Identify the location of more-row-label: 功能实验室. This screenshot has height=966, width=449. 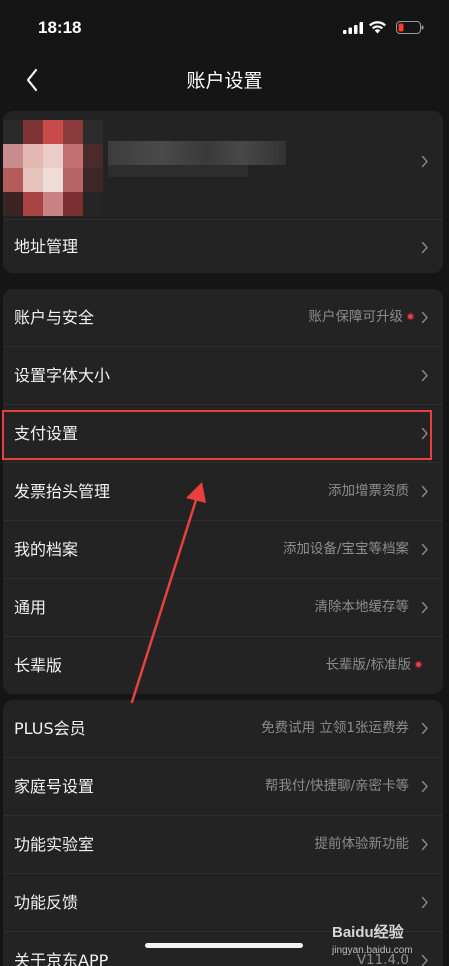
(54, 844).